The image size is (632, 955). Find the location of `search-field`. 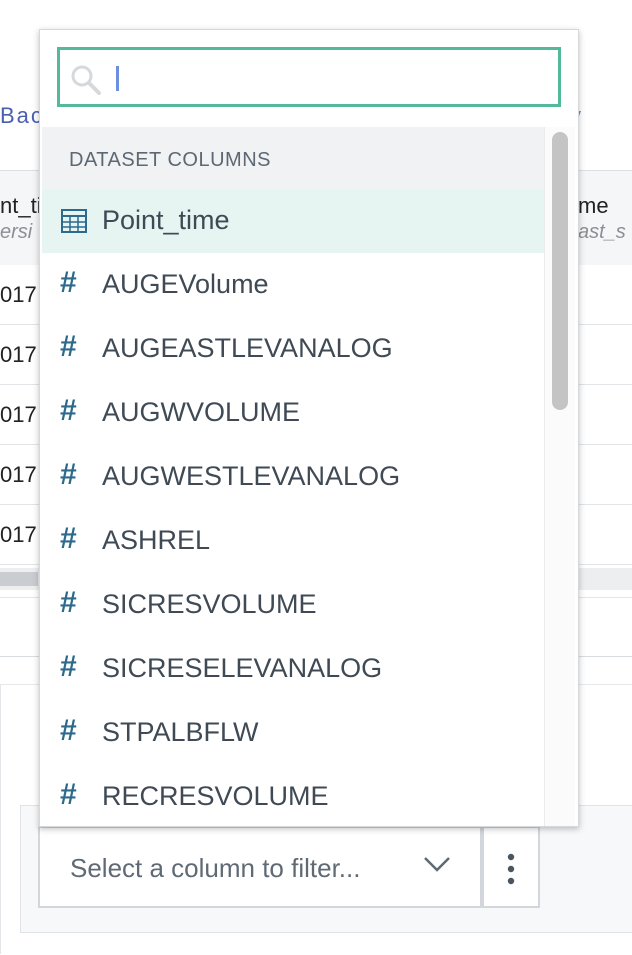

search-field is located at coordinates (309, 77).